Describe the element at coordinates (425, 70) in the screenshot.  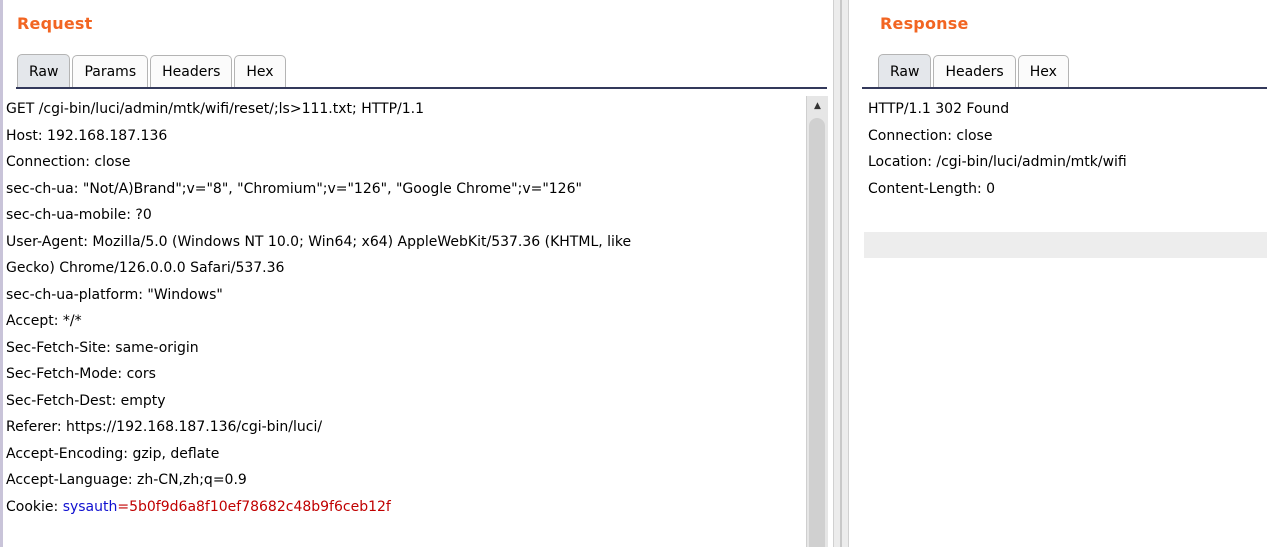
I see `request-tabs: Raw Params Headers Hex` at that location.